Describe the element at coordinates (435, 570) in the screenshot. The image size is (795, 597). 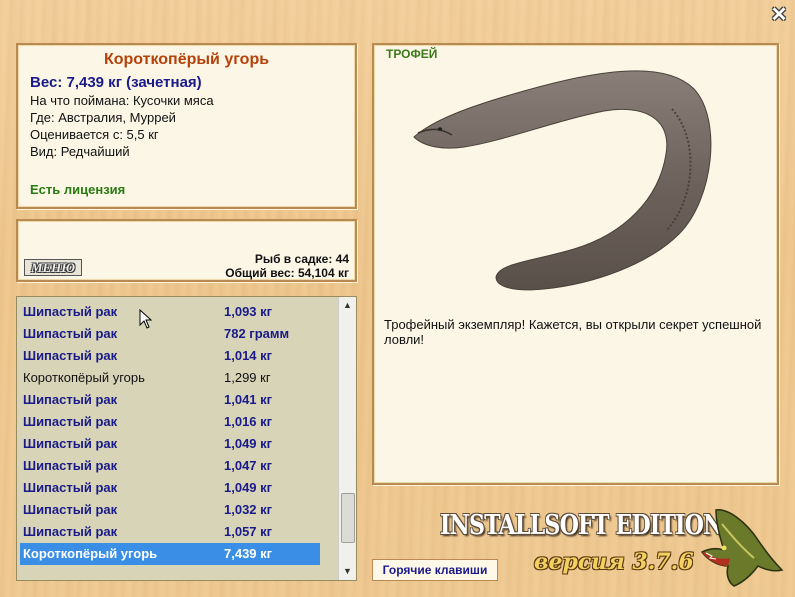
I see `hotkeys-button: Горячие клавиши` at that location.